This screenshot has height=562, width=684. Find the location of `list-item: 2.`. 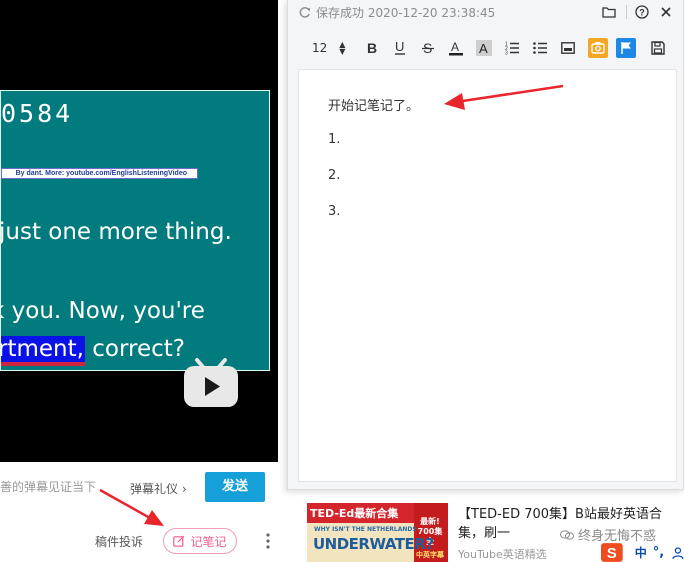

list-item: 2. is located at coordinates (334, 175).